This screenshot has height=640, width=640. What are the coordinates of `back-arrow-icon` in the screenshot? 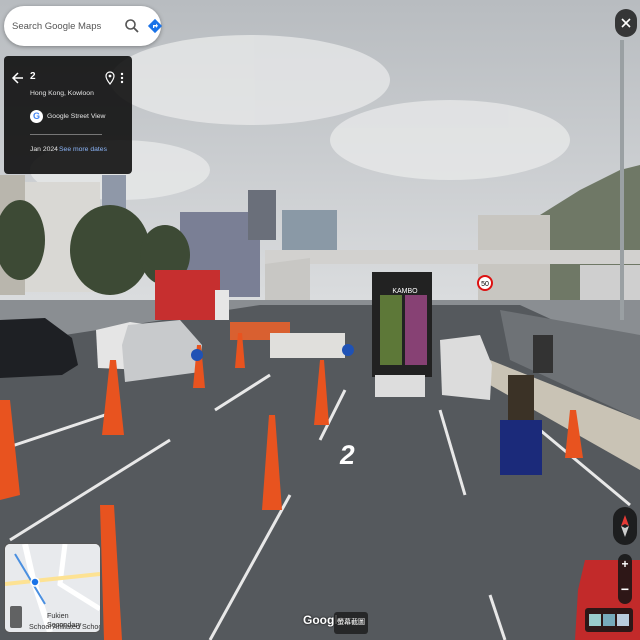 It's located at (18, 78).